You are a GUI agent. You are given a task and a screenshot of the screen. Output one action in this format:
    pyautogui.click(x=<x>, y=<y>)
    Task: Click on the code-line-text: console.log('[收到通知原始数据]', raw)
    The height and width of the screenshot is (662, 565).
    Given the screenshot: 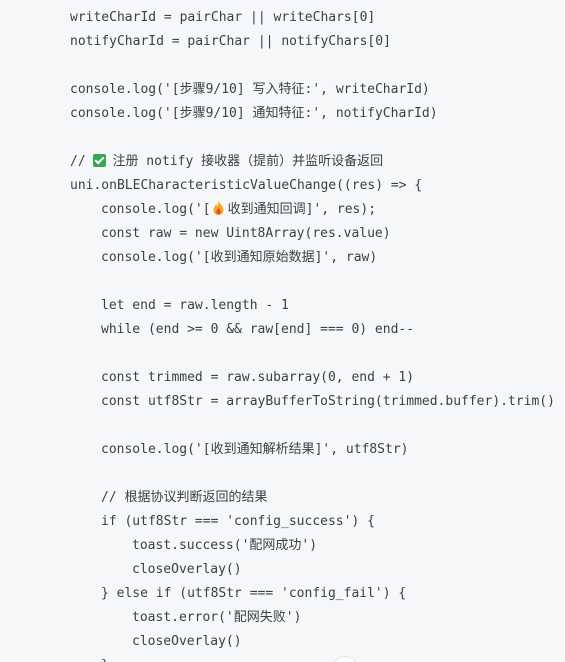 What is the action you would take?
    pyautogui.click(x=239, y=257)
    